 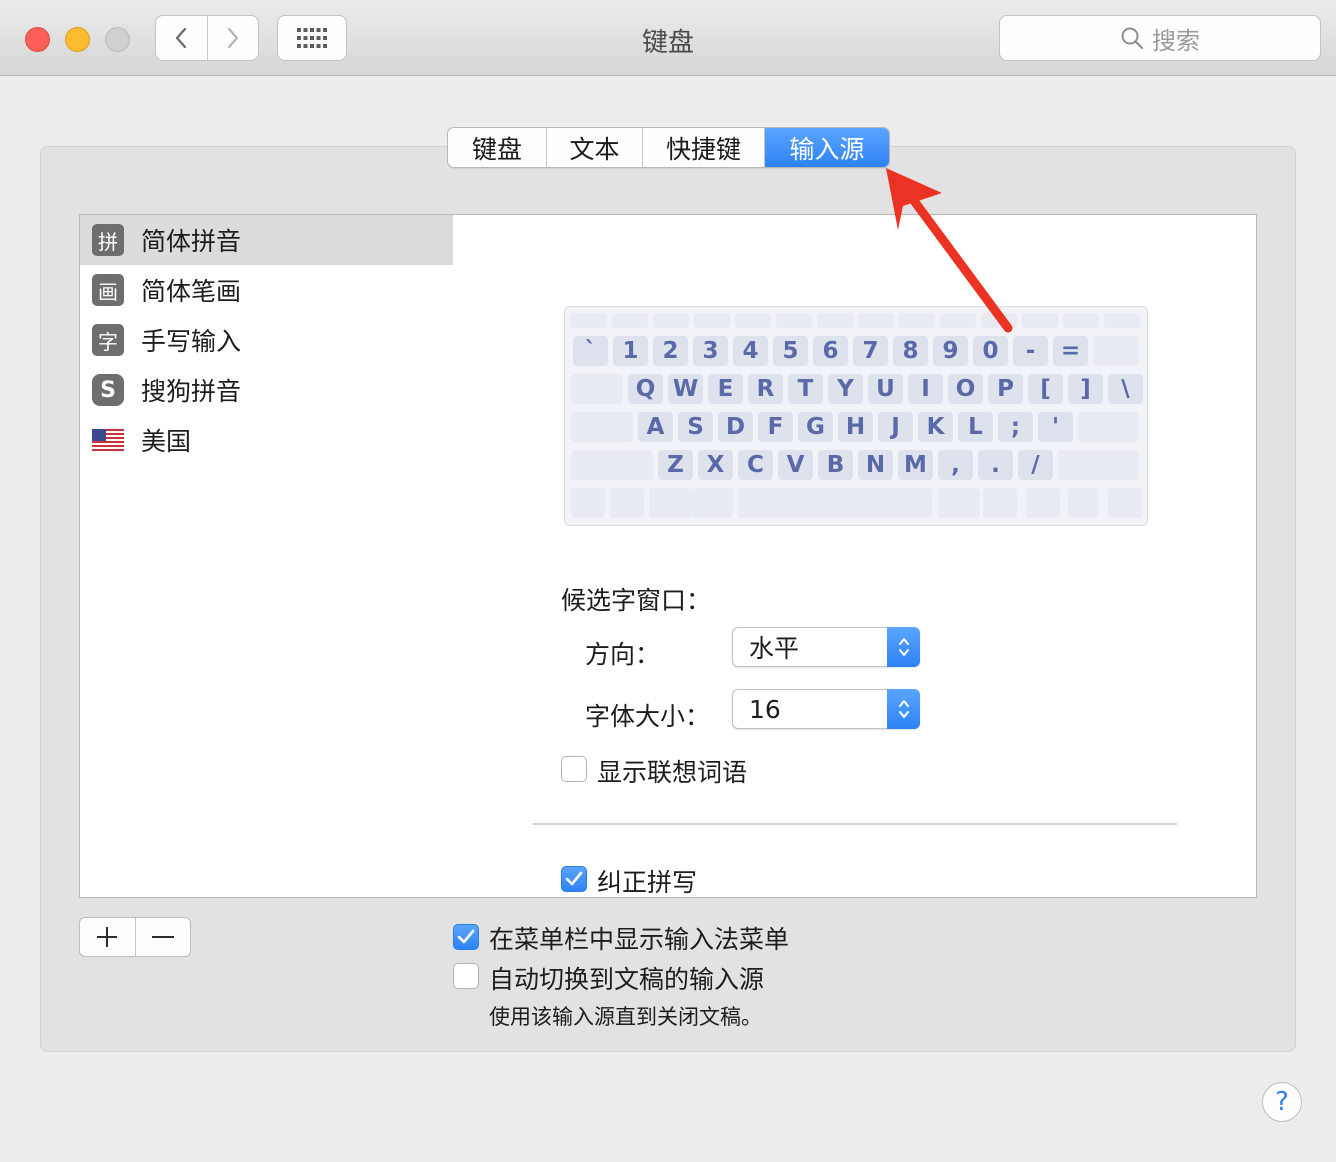 What do you see at coordinates (695, 427) in the screenshot?
I see `keyboard-key: S` at bounding box center [695, 427].